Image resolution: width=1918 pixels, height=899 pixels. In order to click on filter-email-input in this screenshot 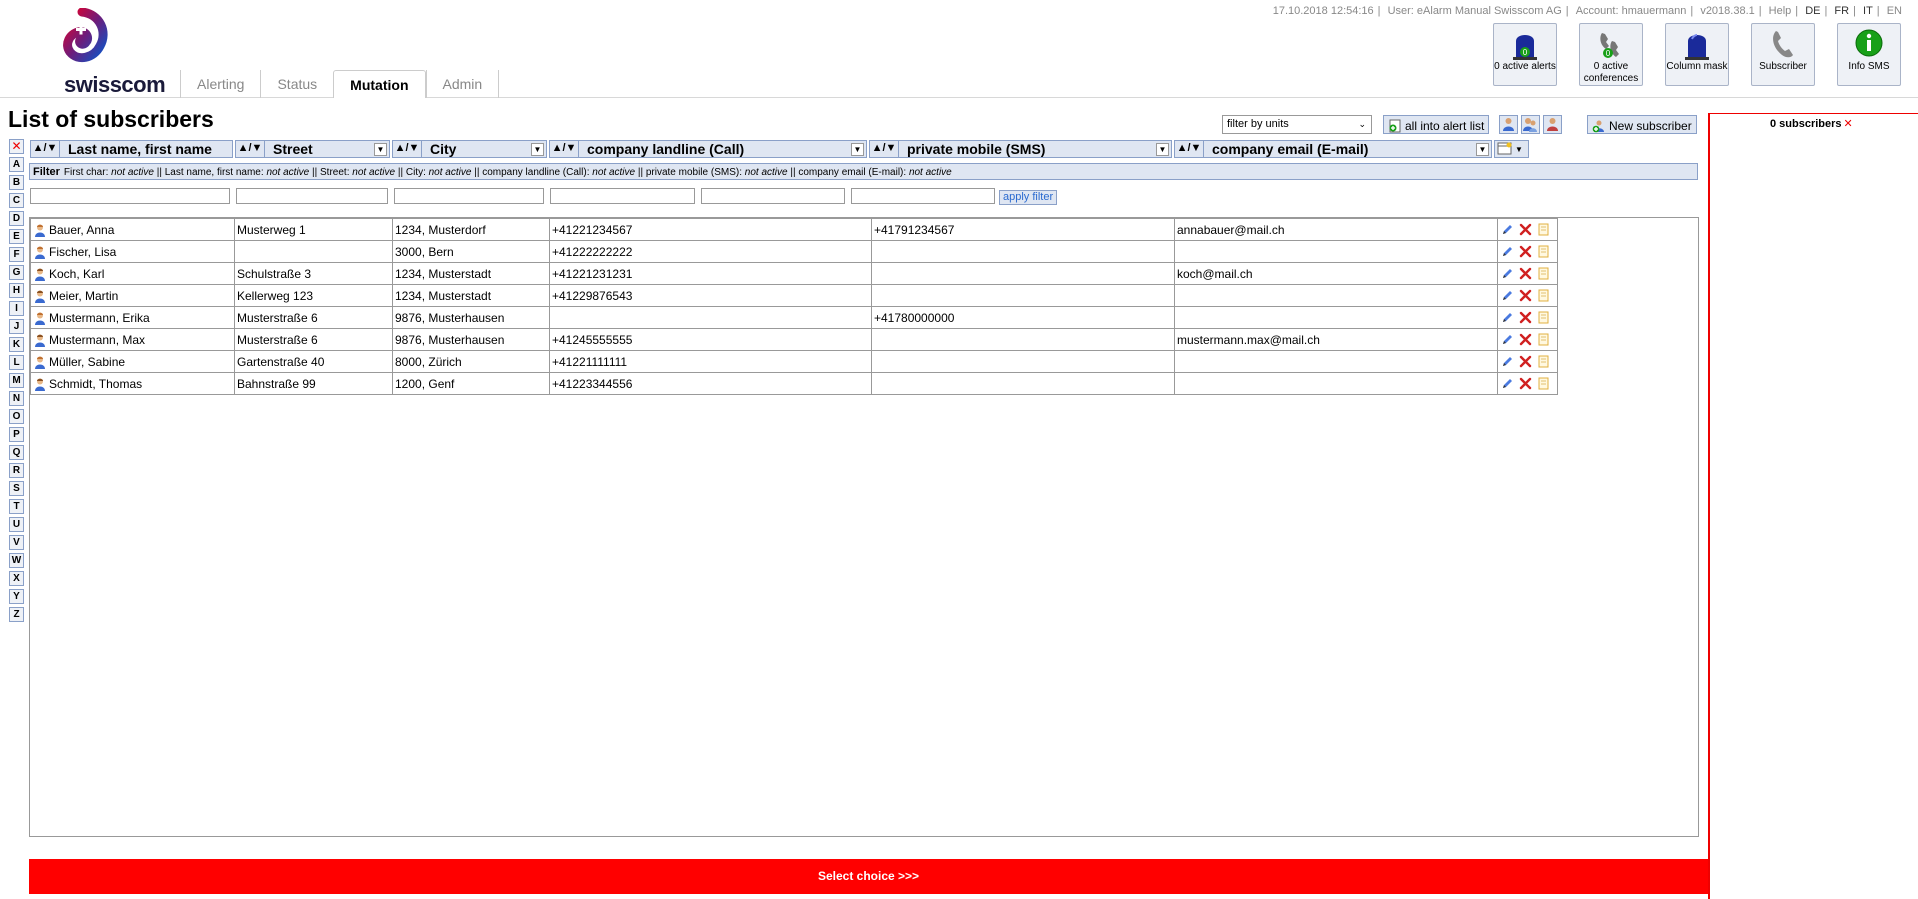, I will do `click(923, 196)`.